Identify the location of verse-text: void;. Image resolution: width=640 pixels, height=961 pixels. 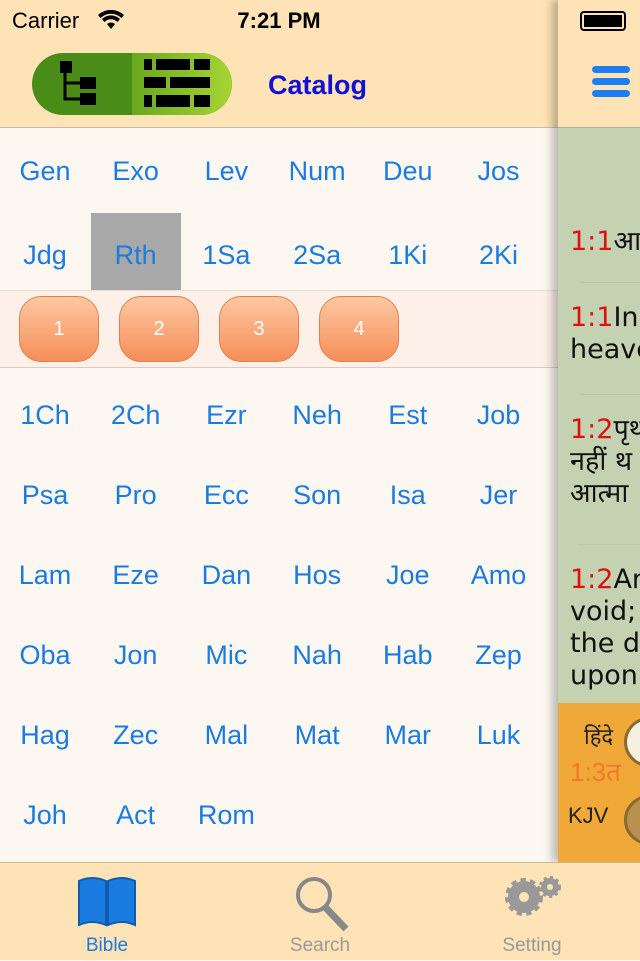
(603, 611).